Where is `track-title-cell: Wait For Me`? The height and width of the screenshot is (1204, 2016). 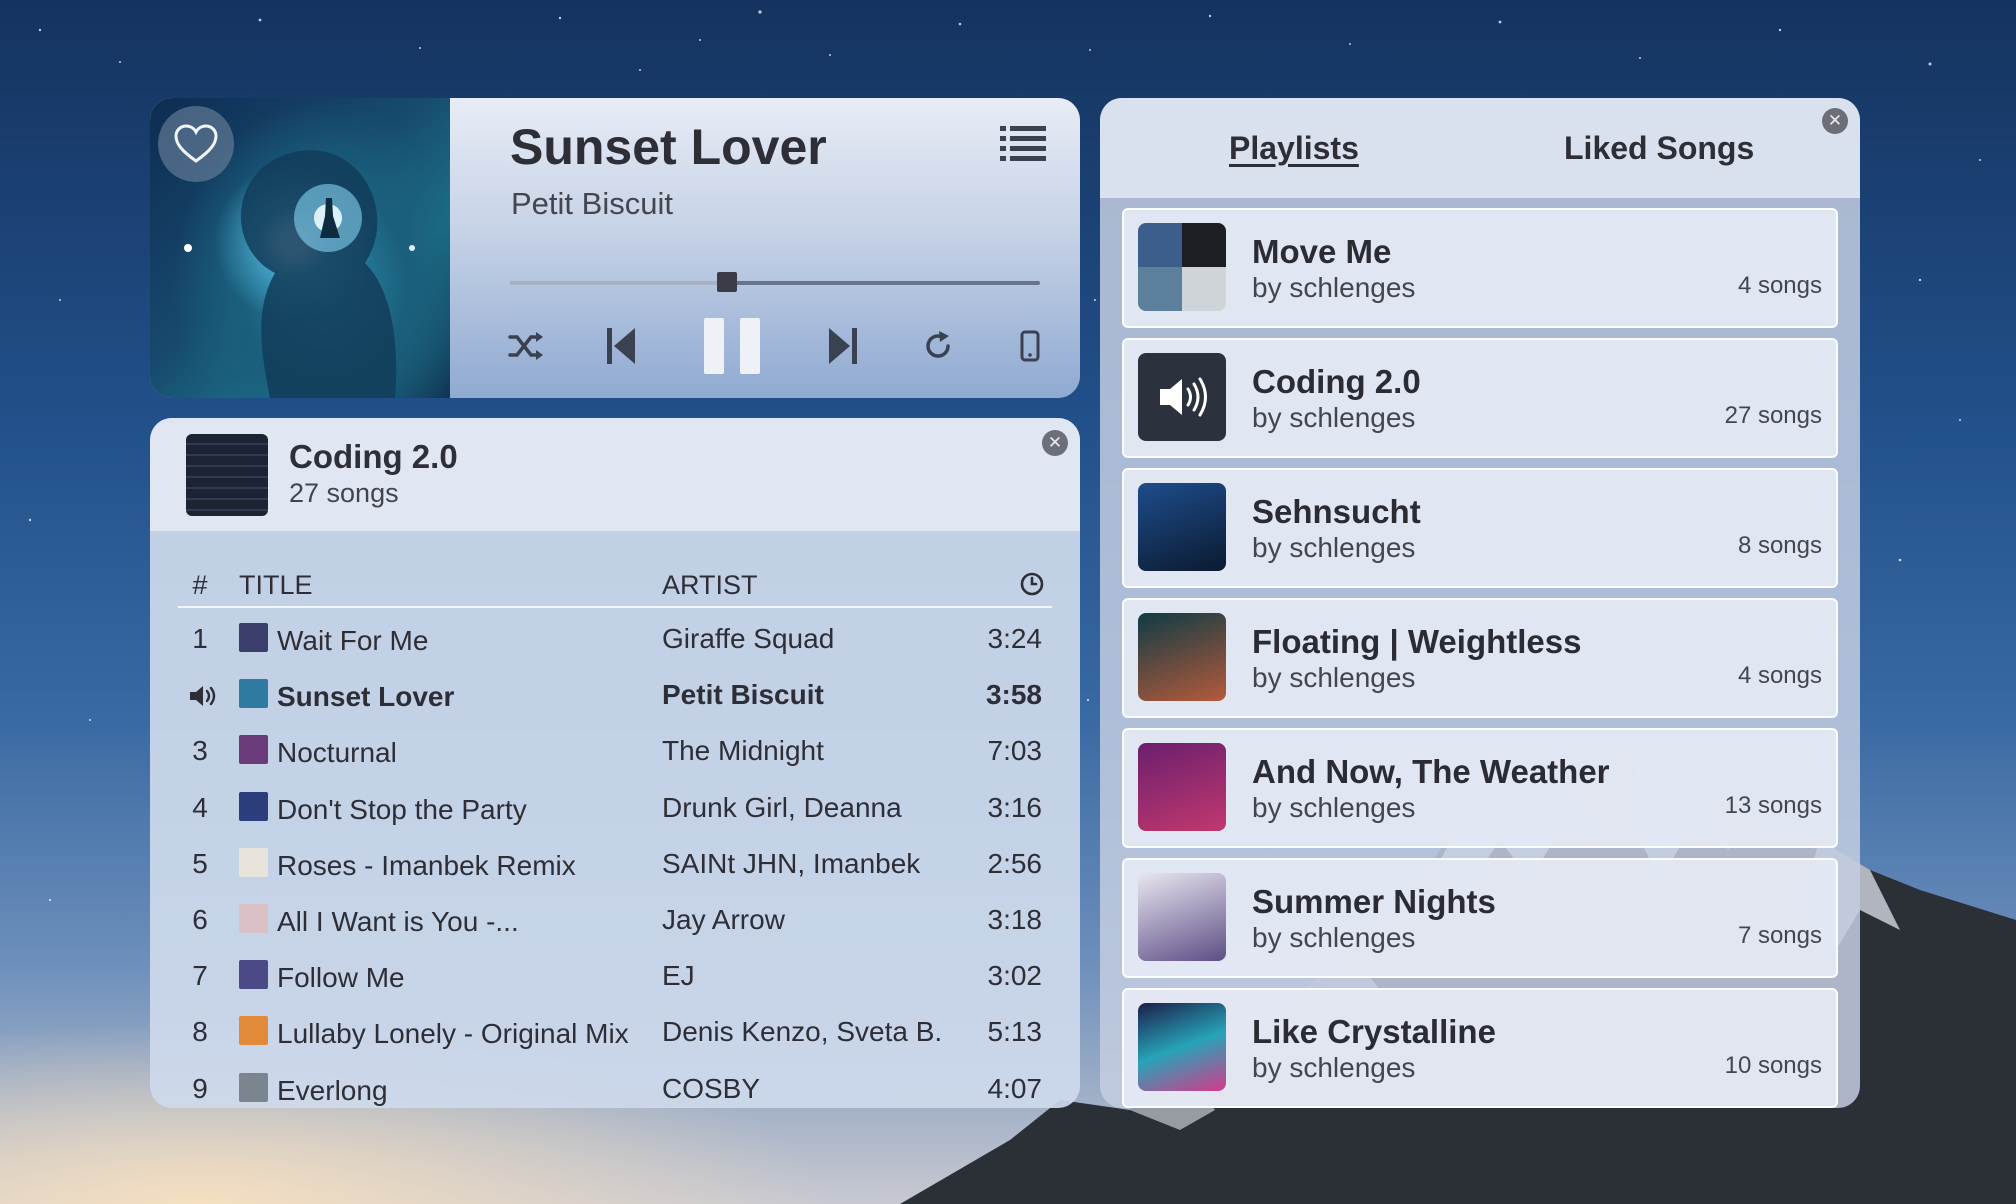
track-title-cell: Wait For Me is located at coordinates (353, 640).